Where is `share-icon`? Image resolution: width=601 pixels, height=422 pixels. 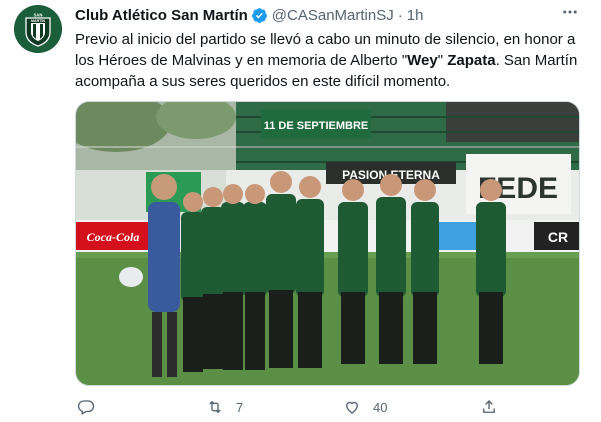 share-icon is located at coordinates (489, 406).